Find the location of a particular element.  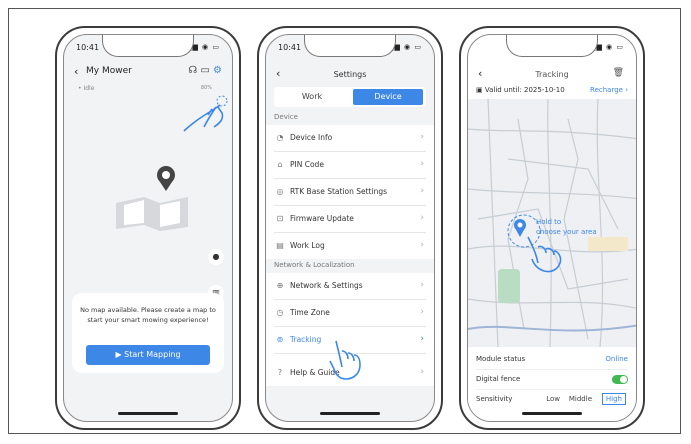

clock-icon: ◷ is located at coordinates (280, 312).